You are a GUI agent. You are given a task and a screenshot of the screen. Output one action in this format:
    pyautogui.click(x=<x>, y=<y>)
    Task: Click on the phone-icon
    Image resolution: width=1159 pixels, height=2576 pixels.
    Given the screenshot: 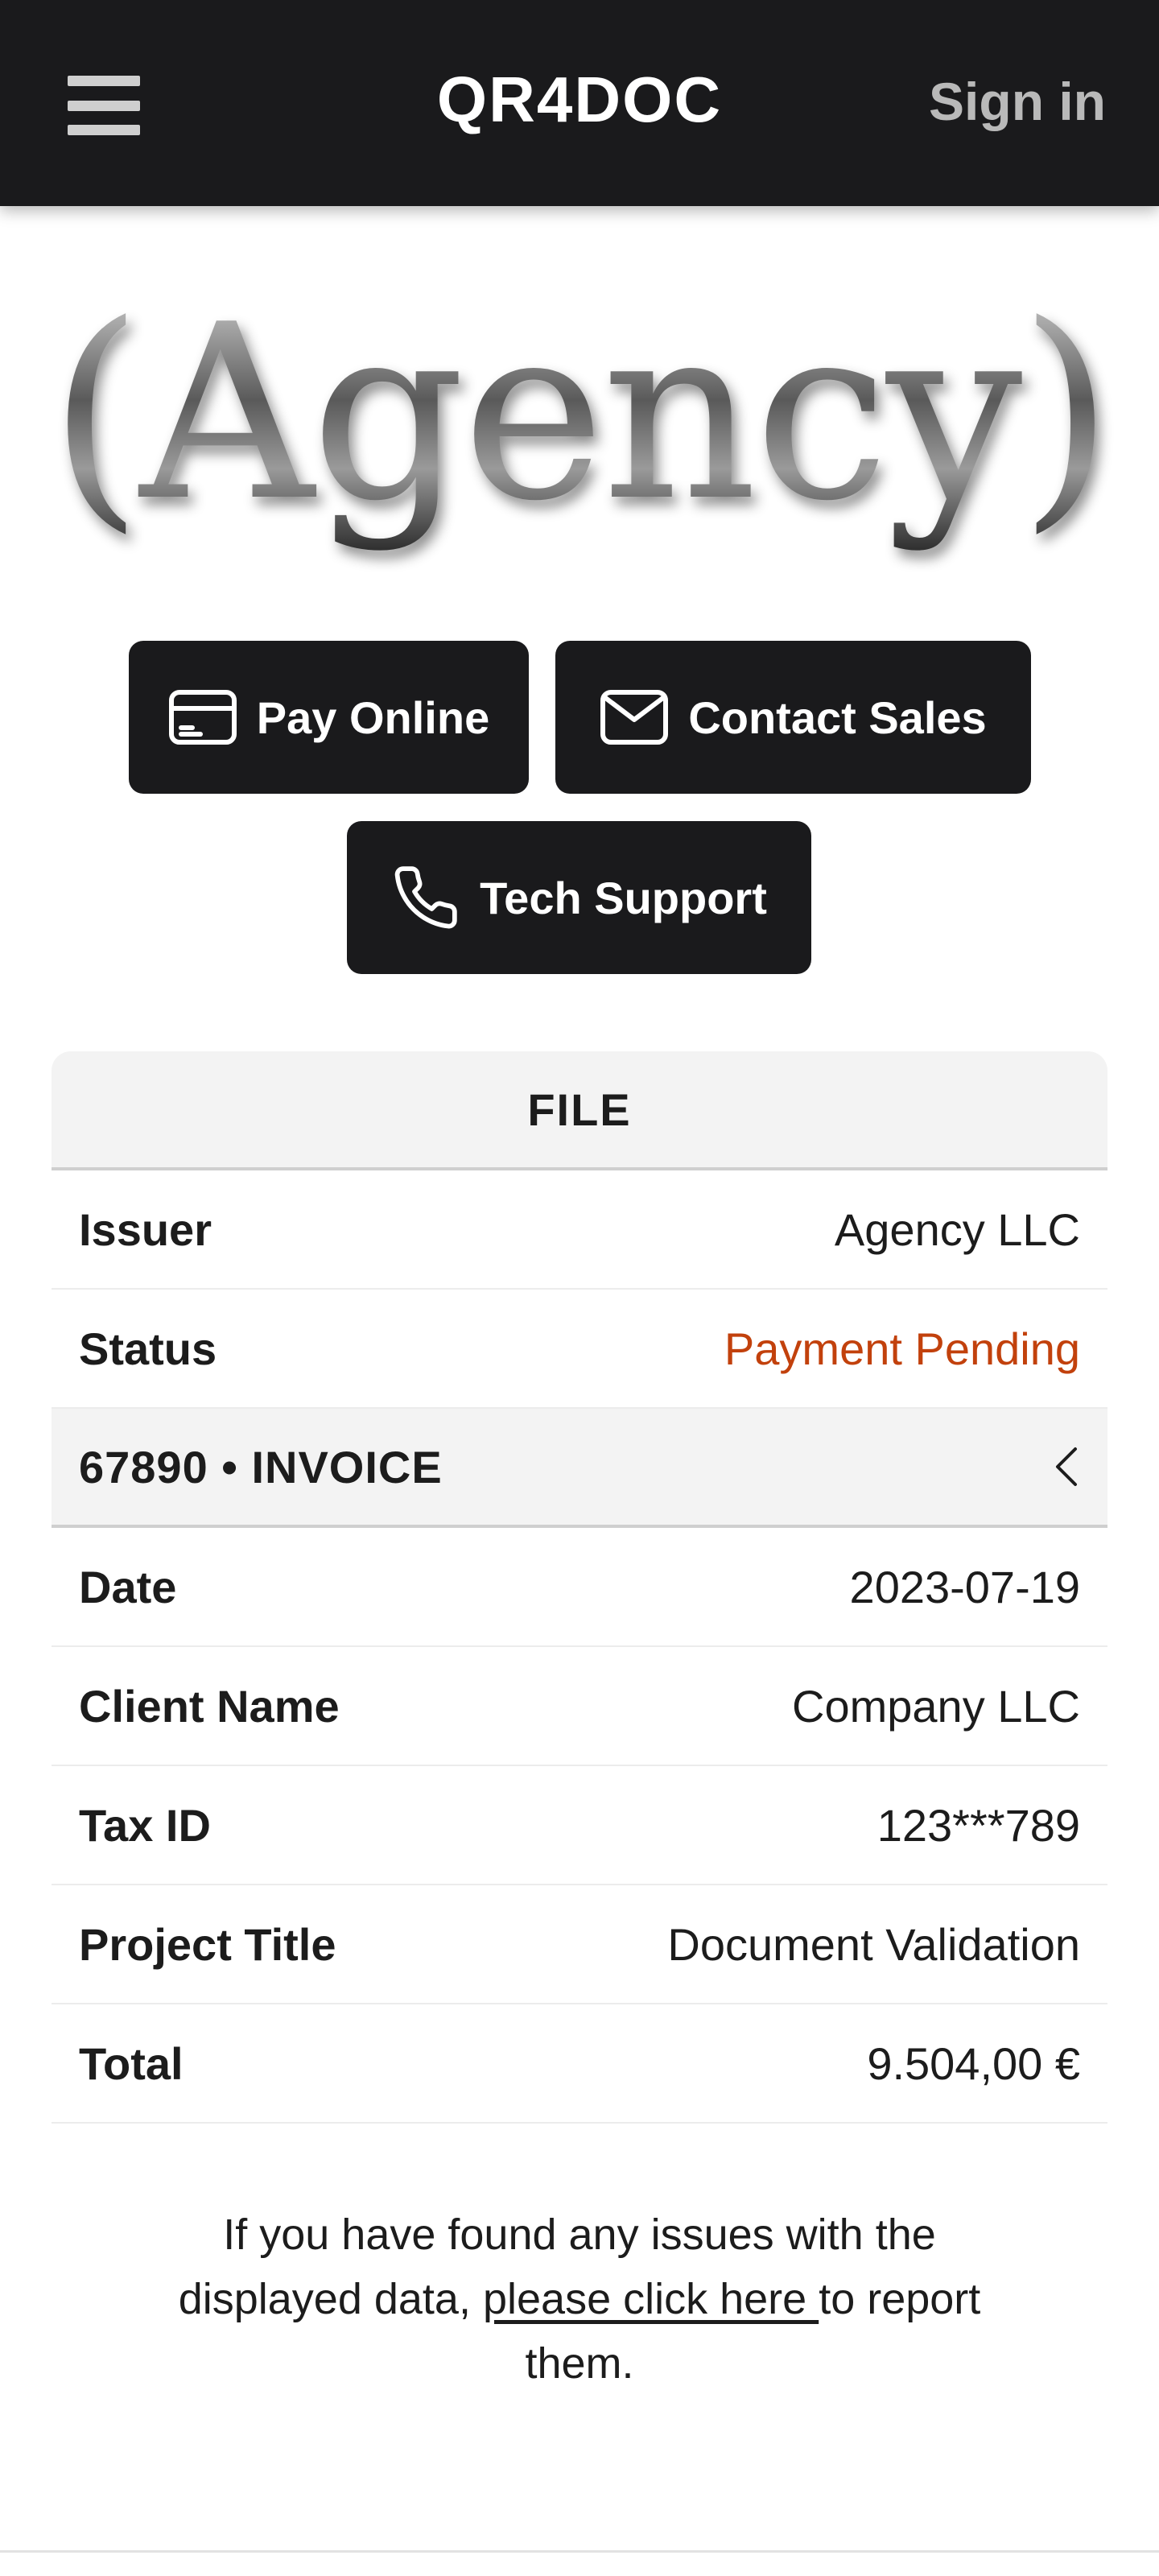 What is the action you would take?
    pyautogui.click(x=425, y=897)
    